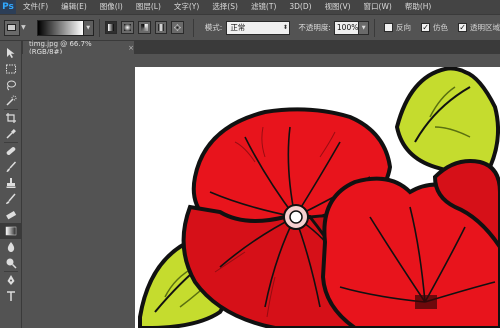 The image size is (500, 328). What do you see at coordinates (364, 27) in the screenshot?
I see `opacity-slider-dropdown: ▼` at bounding box center [364, 27].